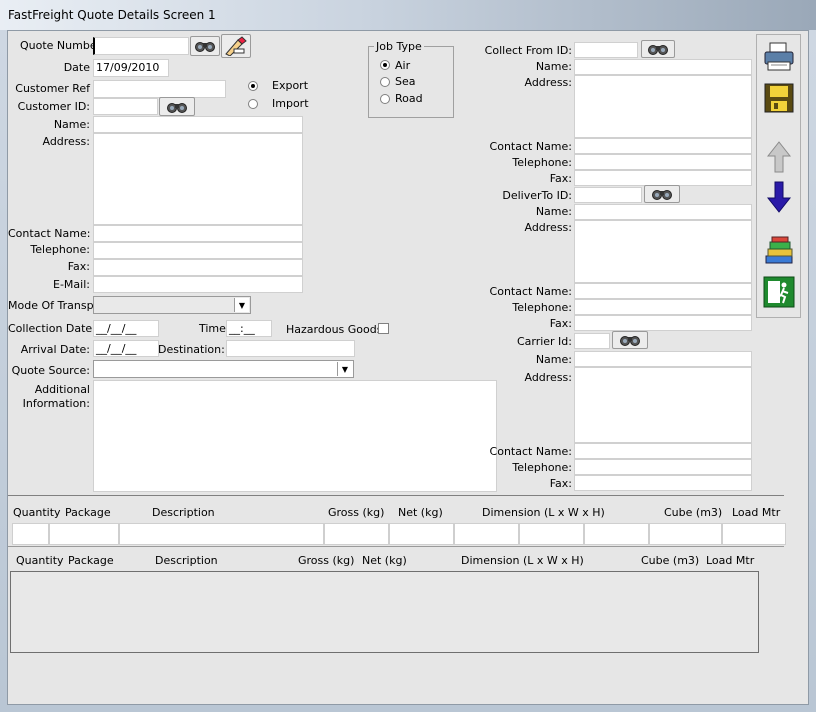 This screenshot has width=816, height=712. What do you see at coordinates (50, 370) in the screenshot?
I see `quote-source-label: Quote Source:` at bounding box center [50, 370].